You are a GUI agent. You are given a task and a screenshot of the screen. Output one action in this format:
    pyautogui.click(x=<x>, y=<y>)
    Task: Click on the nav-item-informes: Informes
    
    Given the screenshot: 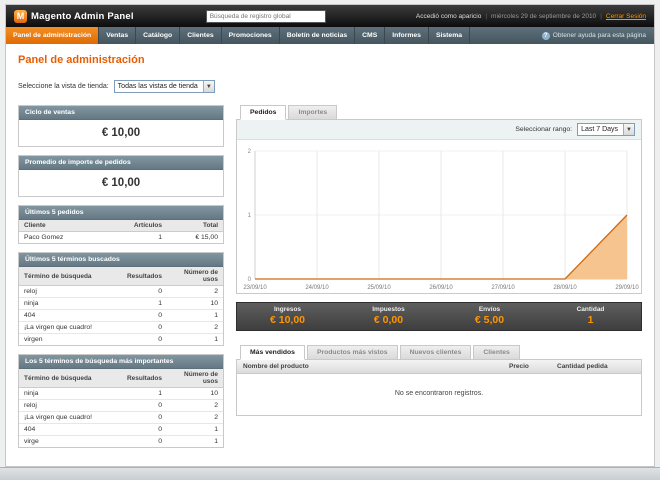 What is the action you would take?
    pyautogui.click(x=407, y=35)
    